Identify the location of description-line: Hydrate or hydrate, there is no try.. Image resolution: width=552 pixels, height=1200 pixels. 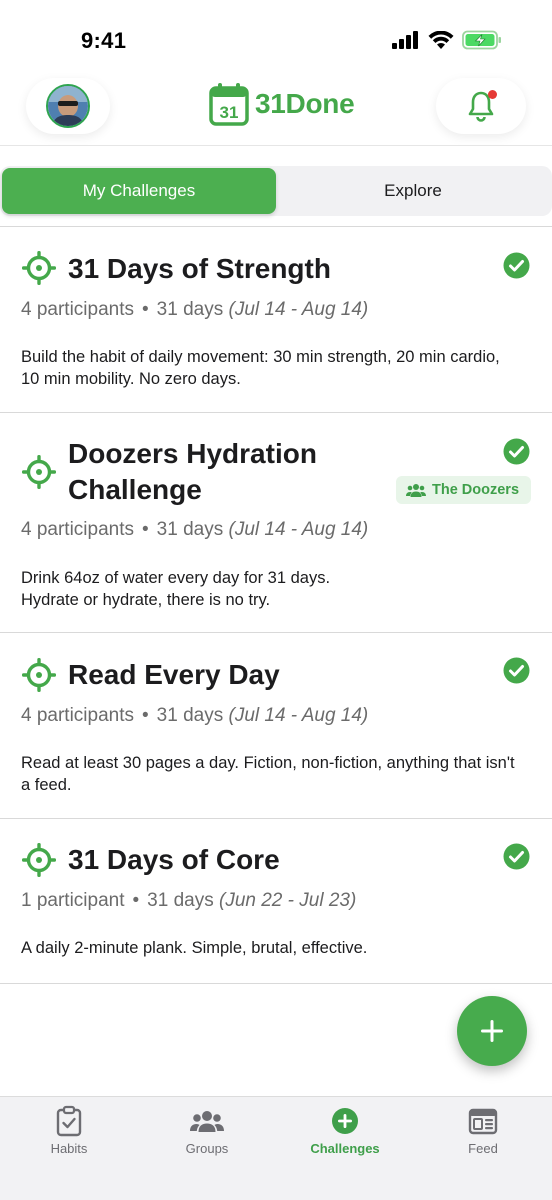
(146, 600).